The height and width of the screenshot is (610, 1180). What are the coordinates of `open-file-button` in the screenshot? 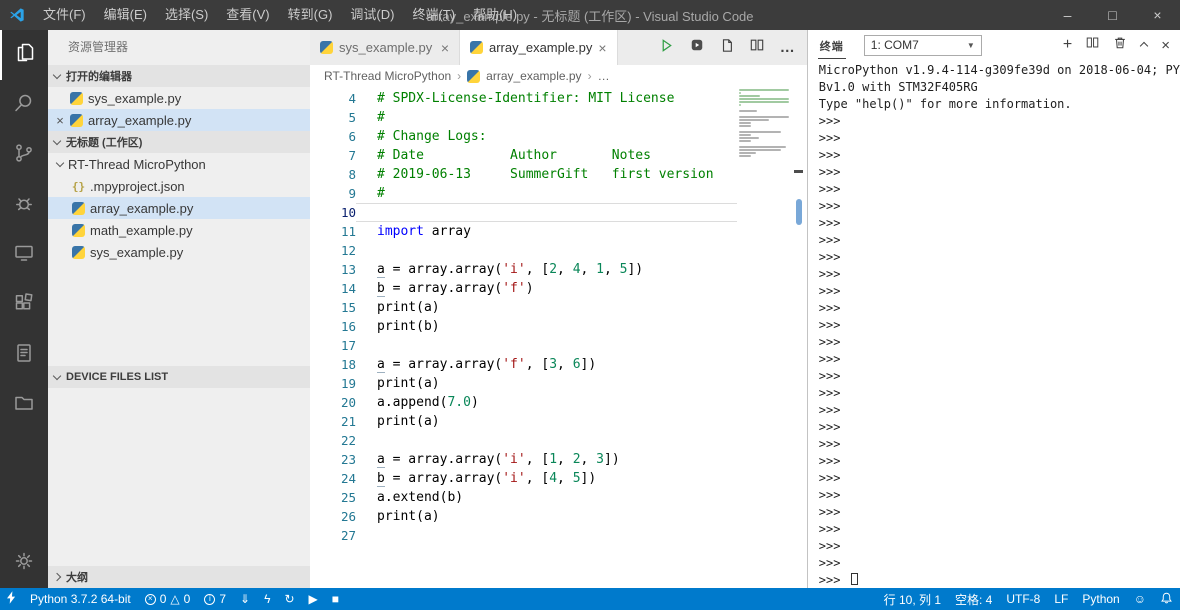 It's located at (727, 48).